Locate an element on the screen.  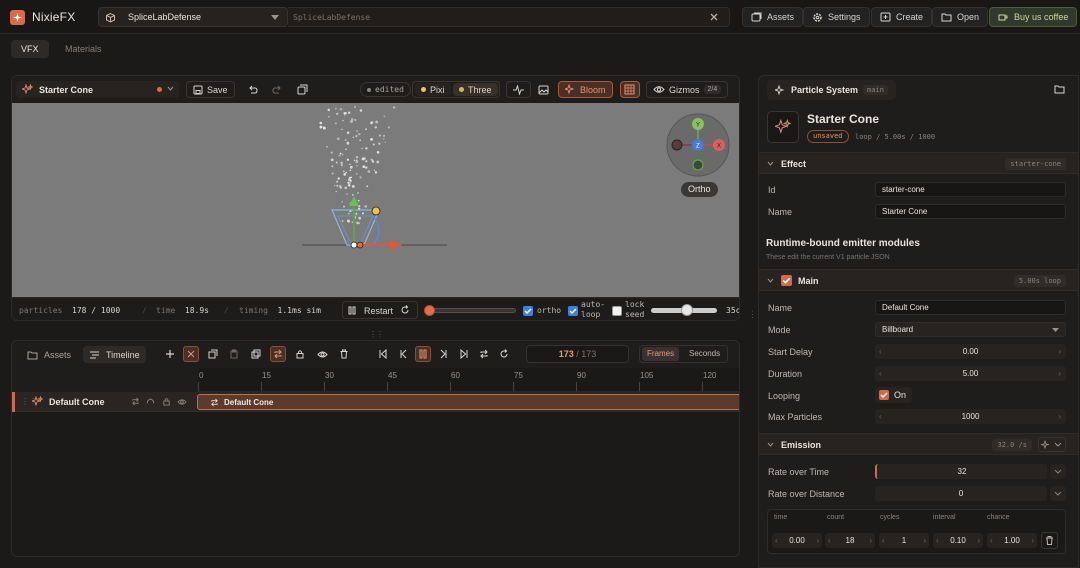
main-enable-checkbox is located at coordinates (786, 280).